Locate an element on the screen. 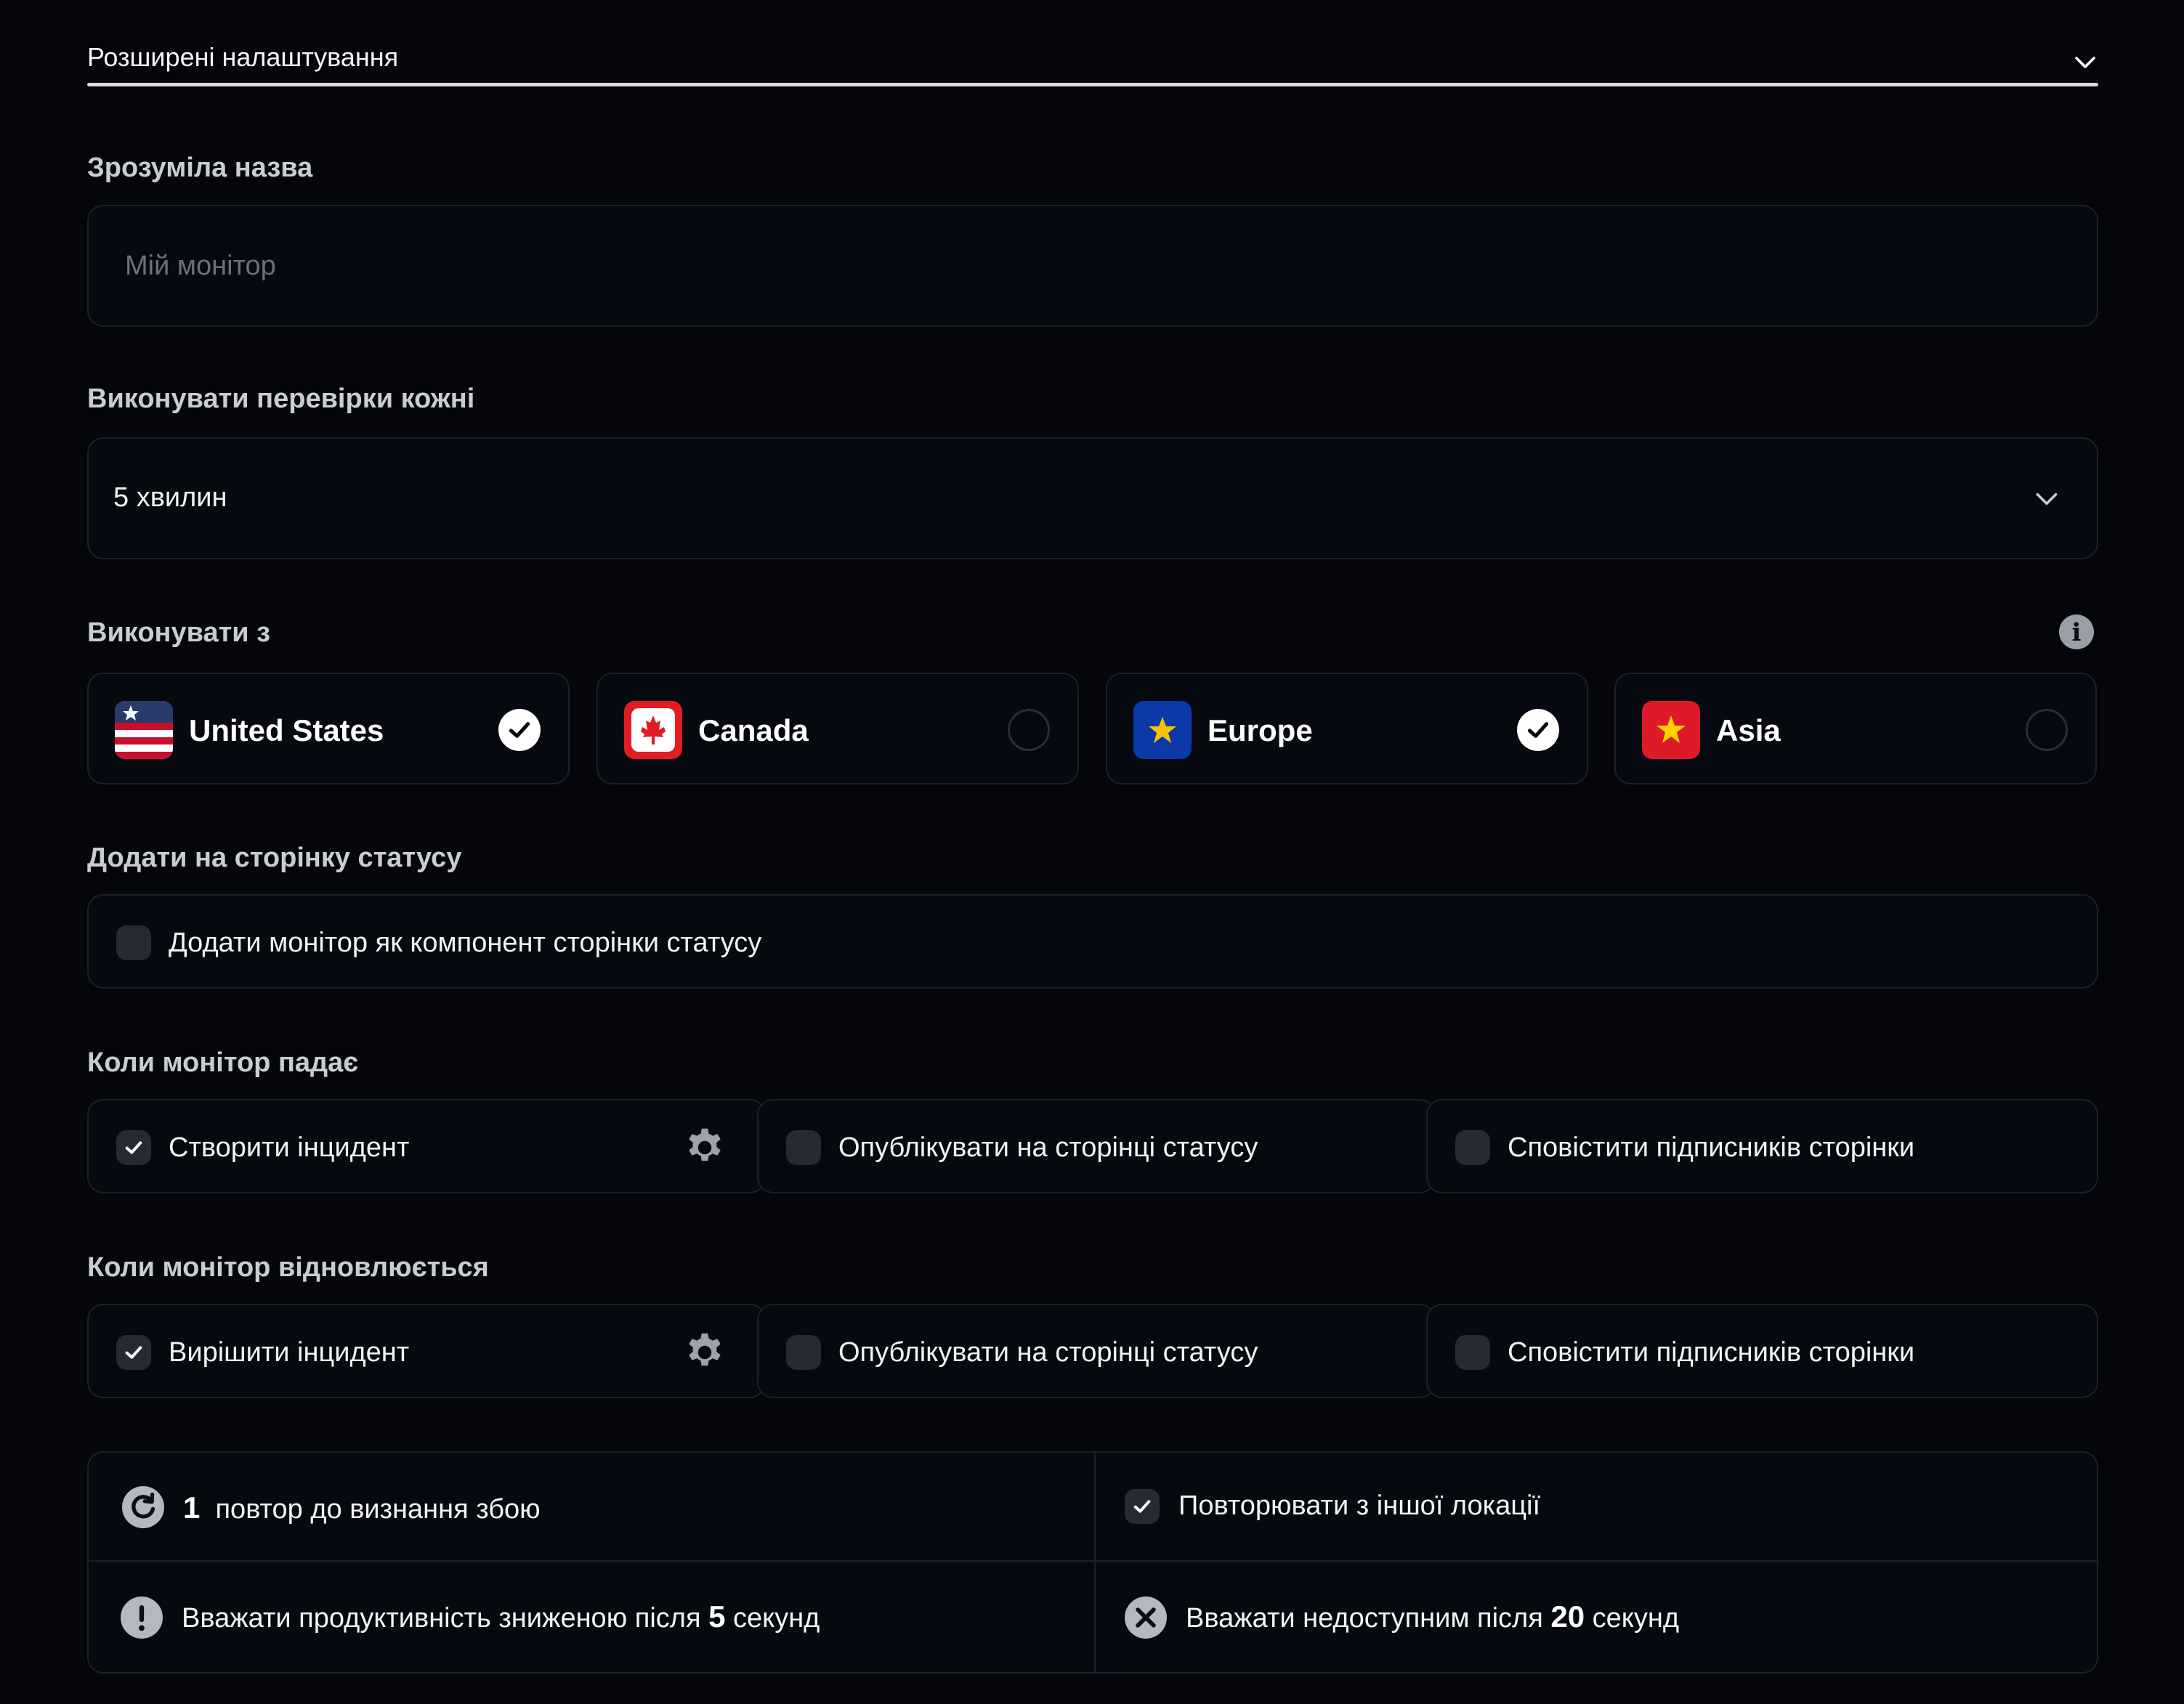  region-name: Asia is located at coordinates (1748, 730).